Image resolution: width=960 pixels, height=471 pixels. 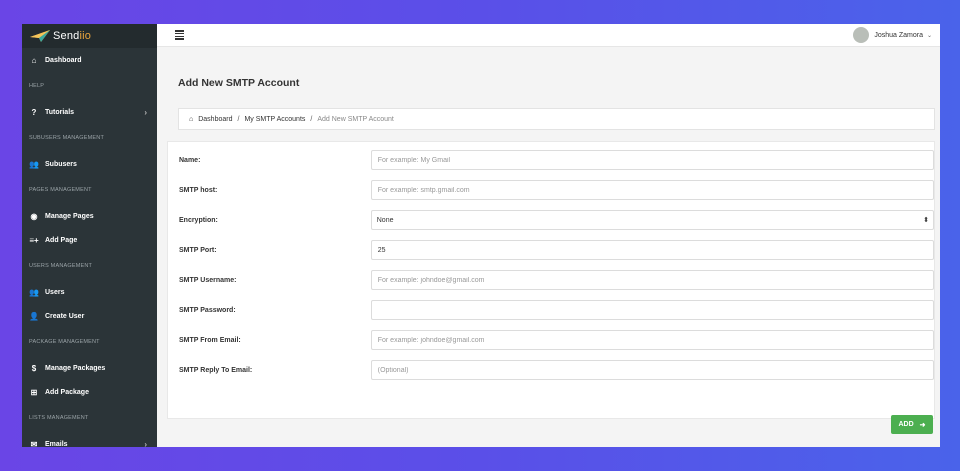 I want to click on brand-logo: Sendiio, so click(x=89, y=36).